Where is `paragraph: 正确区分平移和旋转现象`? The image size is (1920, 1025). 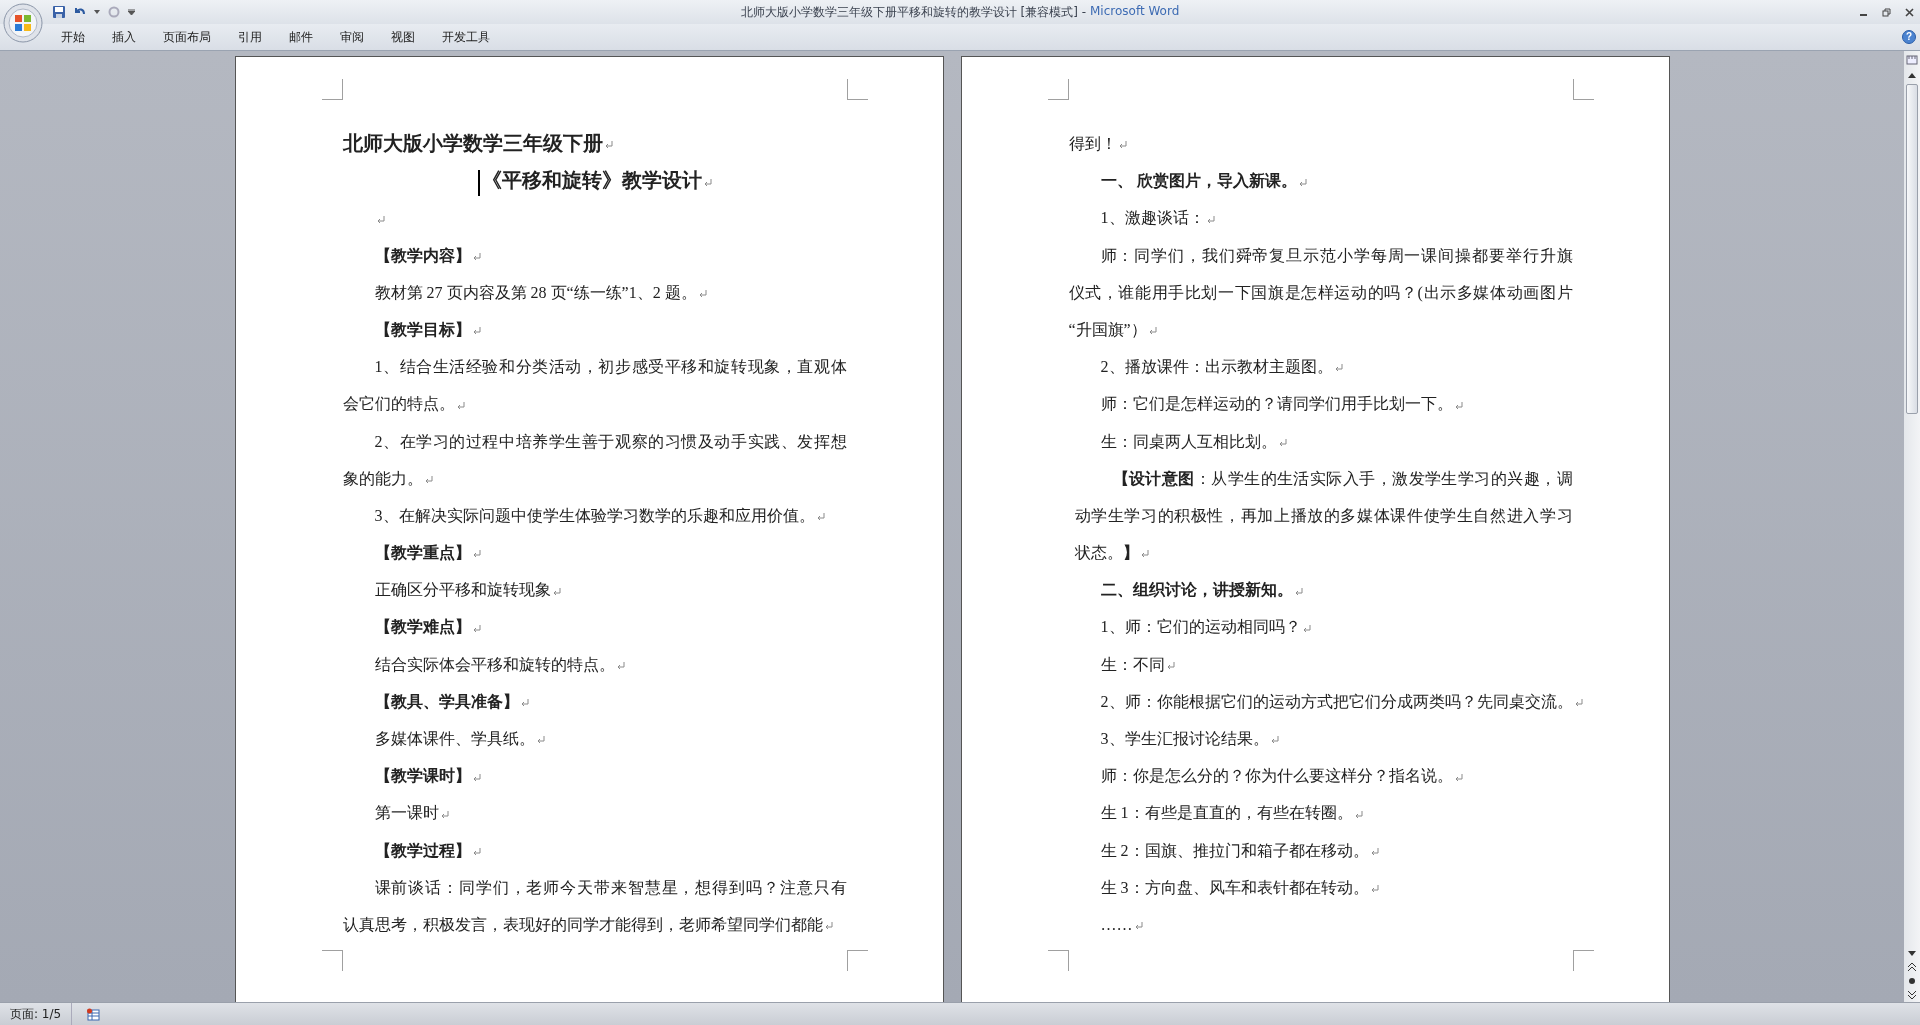 paragraph: 正确区分平移和旋转现象 is located at coordinates (594, 590).